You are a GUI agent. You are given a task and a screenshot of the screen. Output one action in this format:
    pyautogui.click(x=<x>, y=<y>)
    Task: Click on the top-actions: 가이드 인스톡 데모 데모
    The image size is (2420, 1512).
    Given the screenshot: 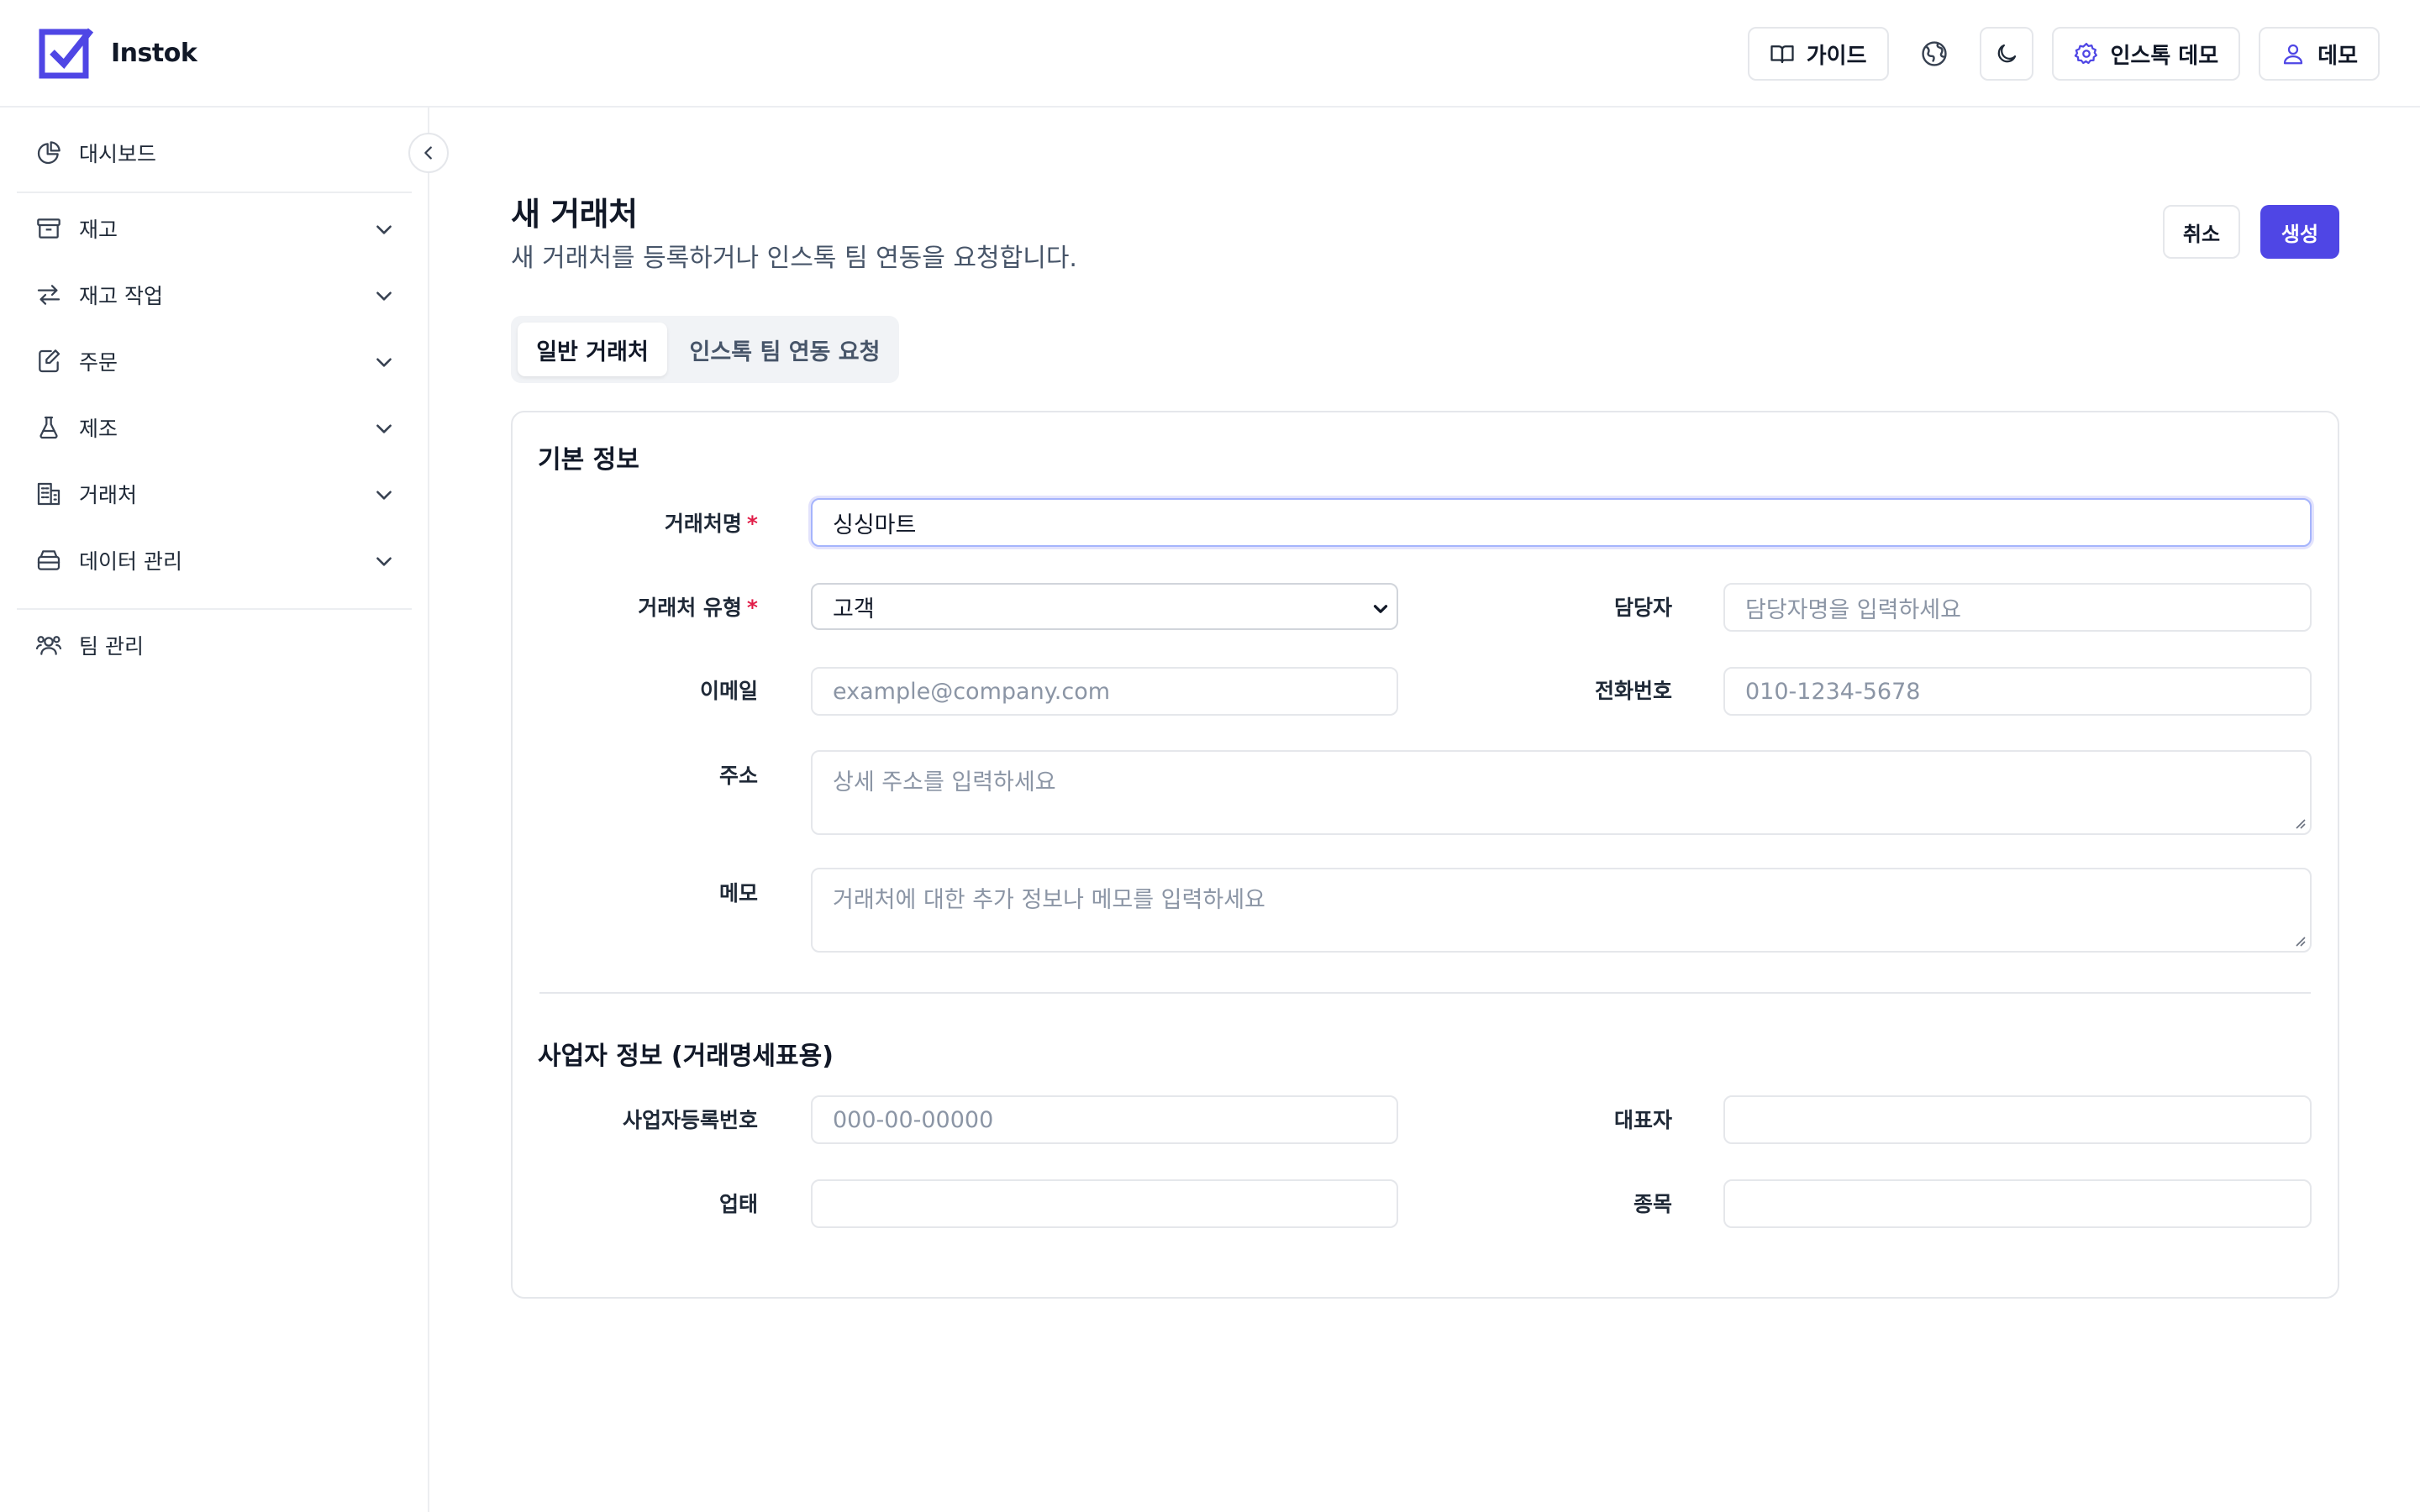 What is the action you would take?
    pyautogui.click(x=2054, y=54)
    